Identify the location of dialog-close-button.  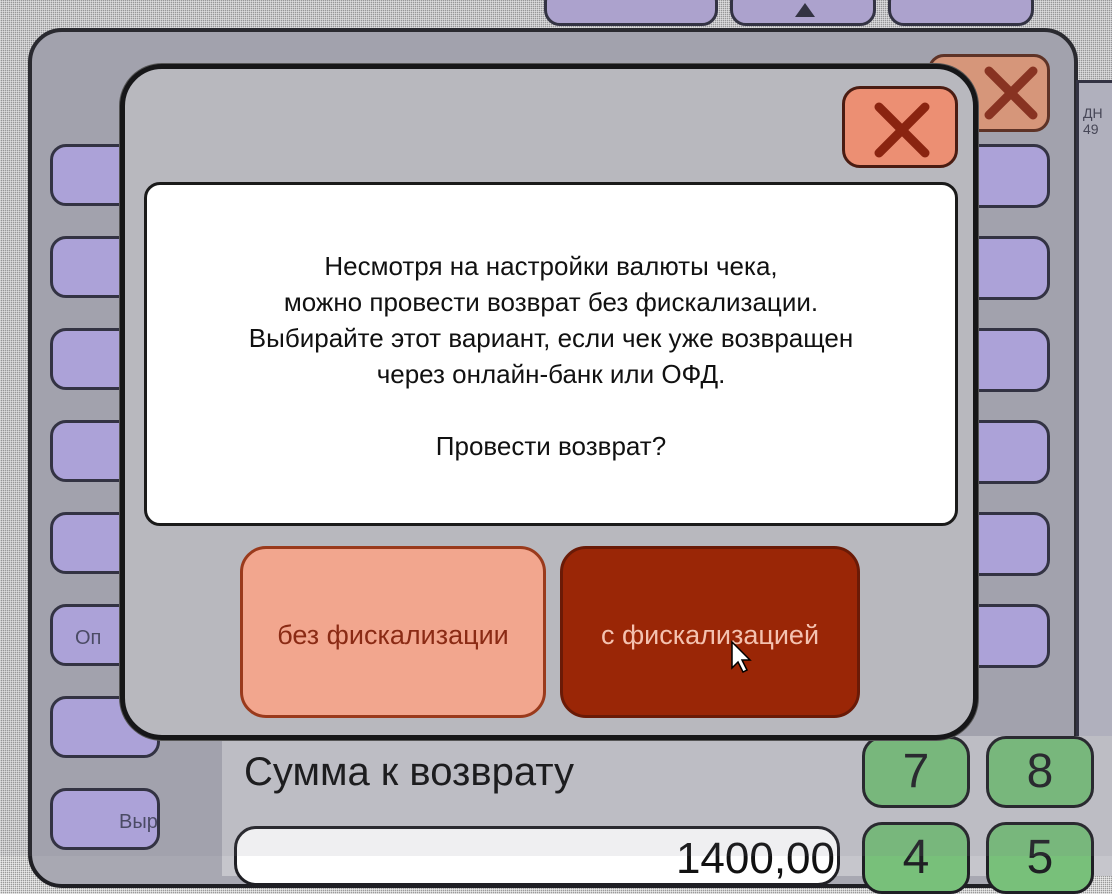
(900, 127).